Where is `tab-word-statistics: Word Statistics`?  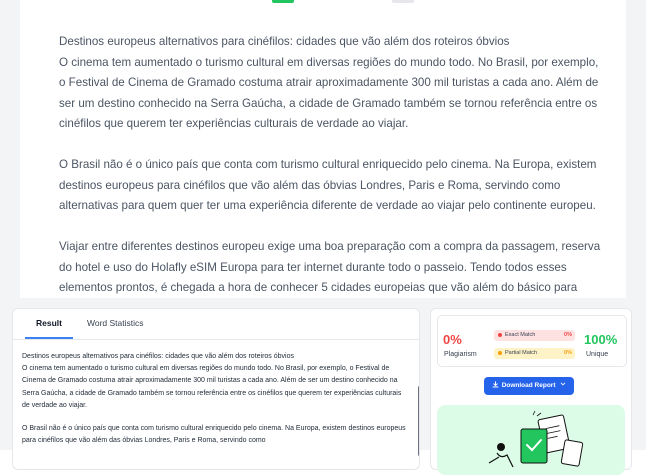 tab-word-statistics: Word Statistics is located at coordinates (115, 323).